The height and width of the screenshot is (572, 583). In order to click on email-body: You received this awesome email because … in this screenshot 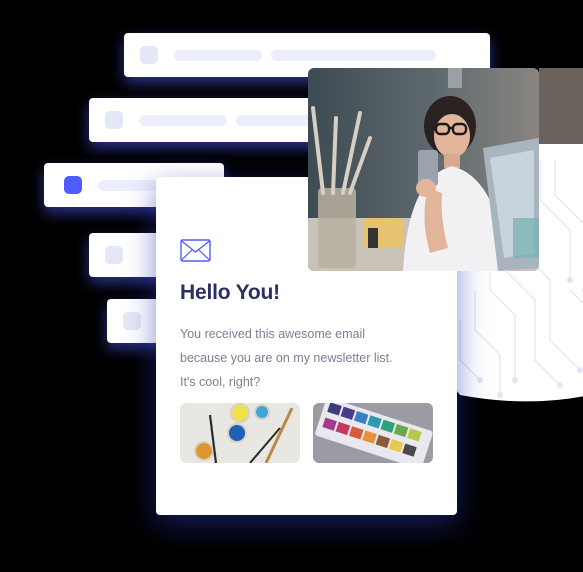, I will do `click(310, 358)`.